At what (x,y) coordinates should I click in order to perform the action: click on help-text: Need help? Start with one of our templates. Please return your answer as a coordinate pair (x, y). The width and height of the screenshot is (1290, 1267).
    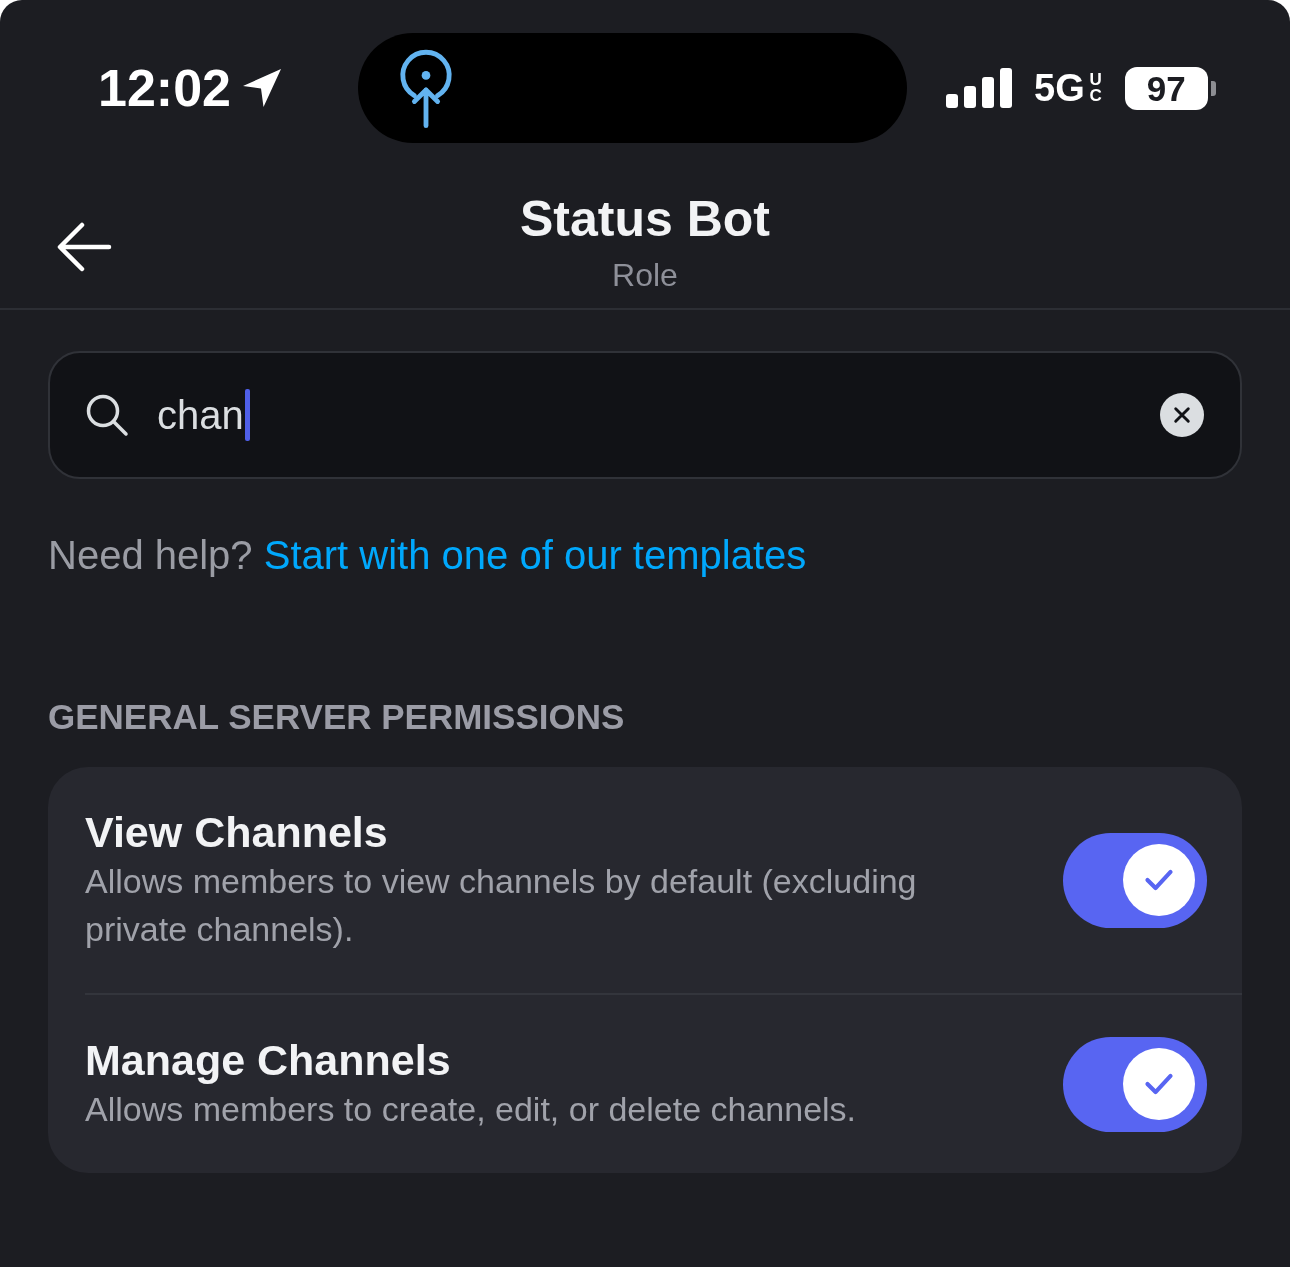
    Looking at the image, I should click on (427, 555).